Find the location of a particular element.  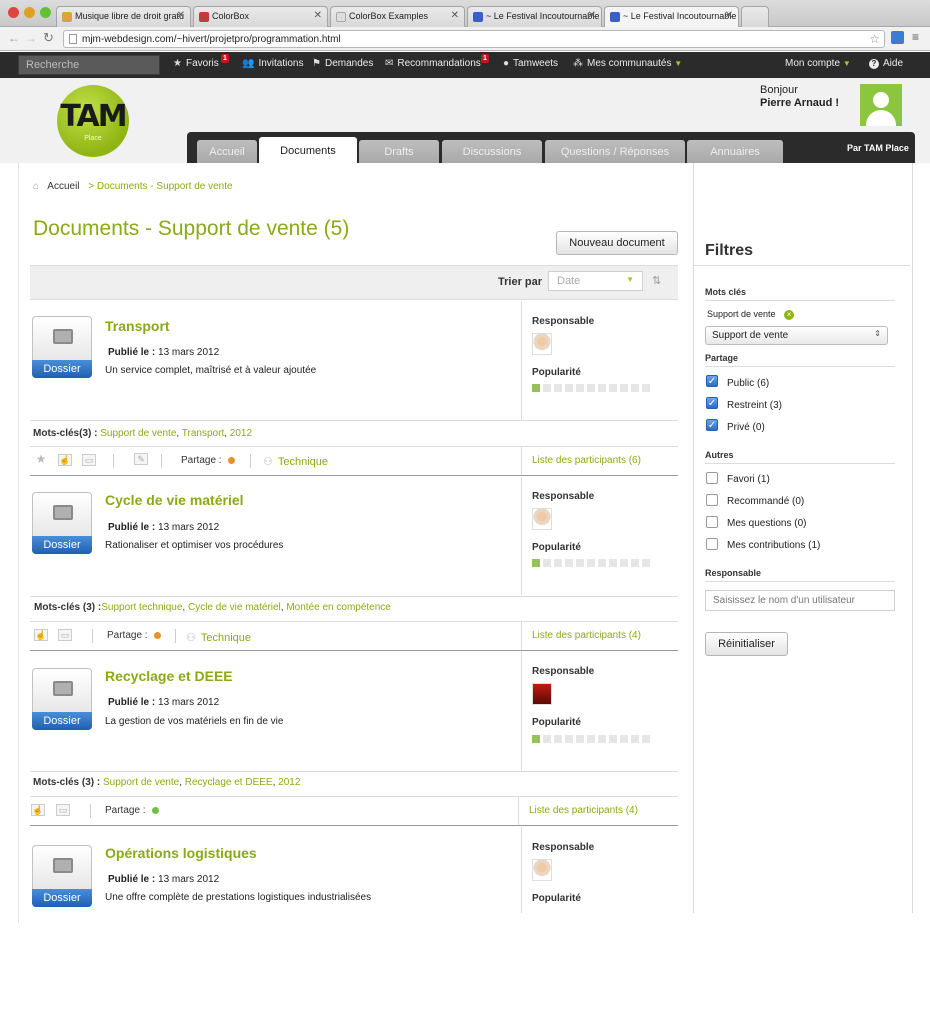

nav-mes-communautes: ⁂ Mes communautés ▼ is located at coordinates (627, 63).